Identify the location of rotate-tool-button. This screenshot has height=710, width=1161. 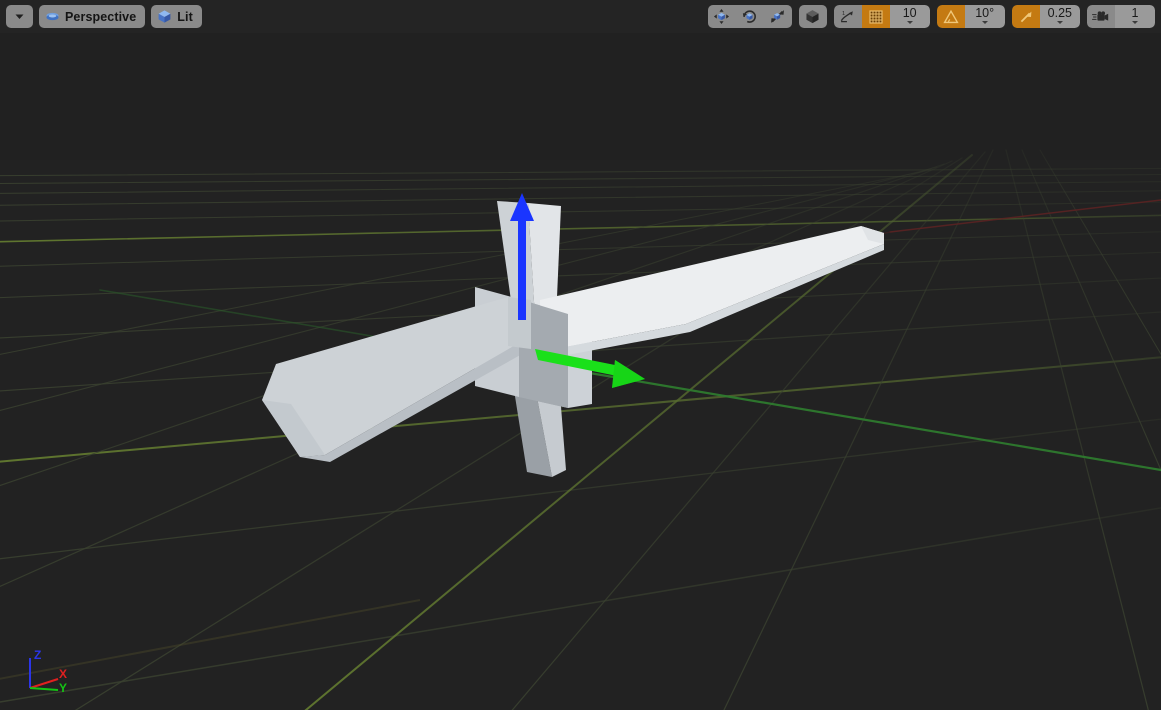
(749, 16).